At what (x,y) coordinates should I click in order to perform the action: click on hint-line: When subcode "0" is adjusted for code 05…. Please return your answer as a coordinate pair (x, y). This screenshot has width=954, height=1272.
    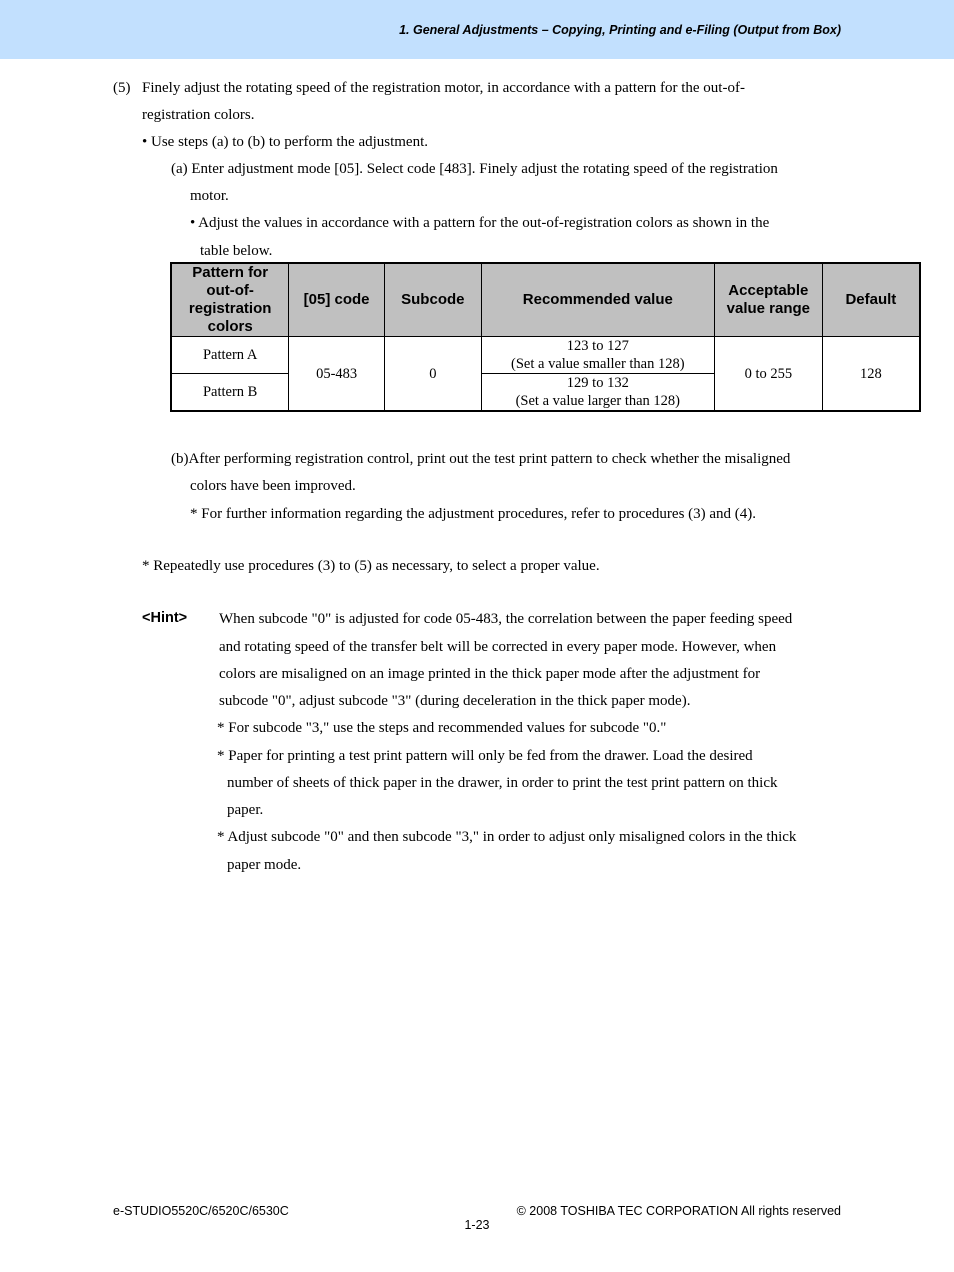
    Looking at the image, I should click on (506, 619).